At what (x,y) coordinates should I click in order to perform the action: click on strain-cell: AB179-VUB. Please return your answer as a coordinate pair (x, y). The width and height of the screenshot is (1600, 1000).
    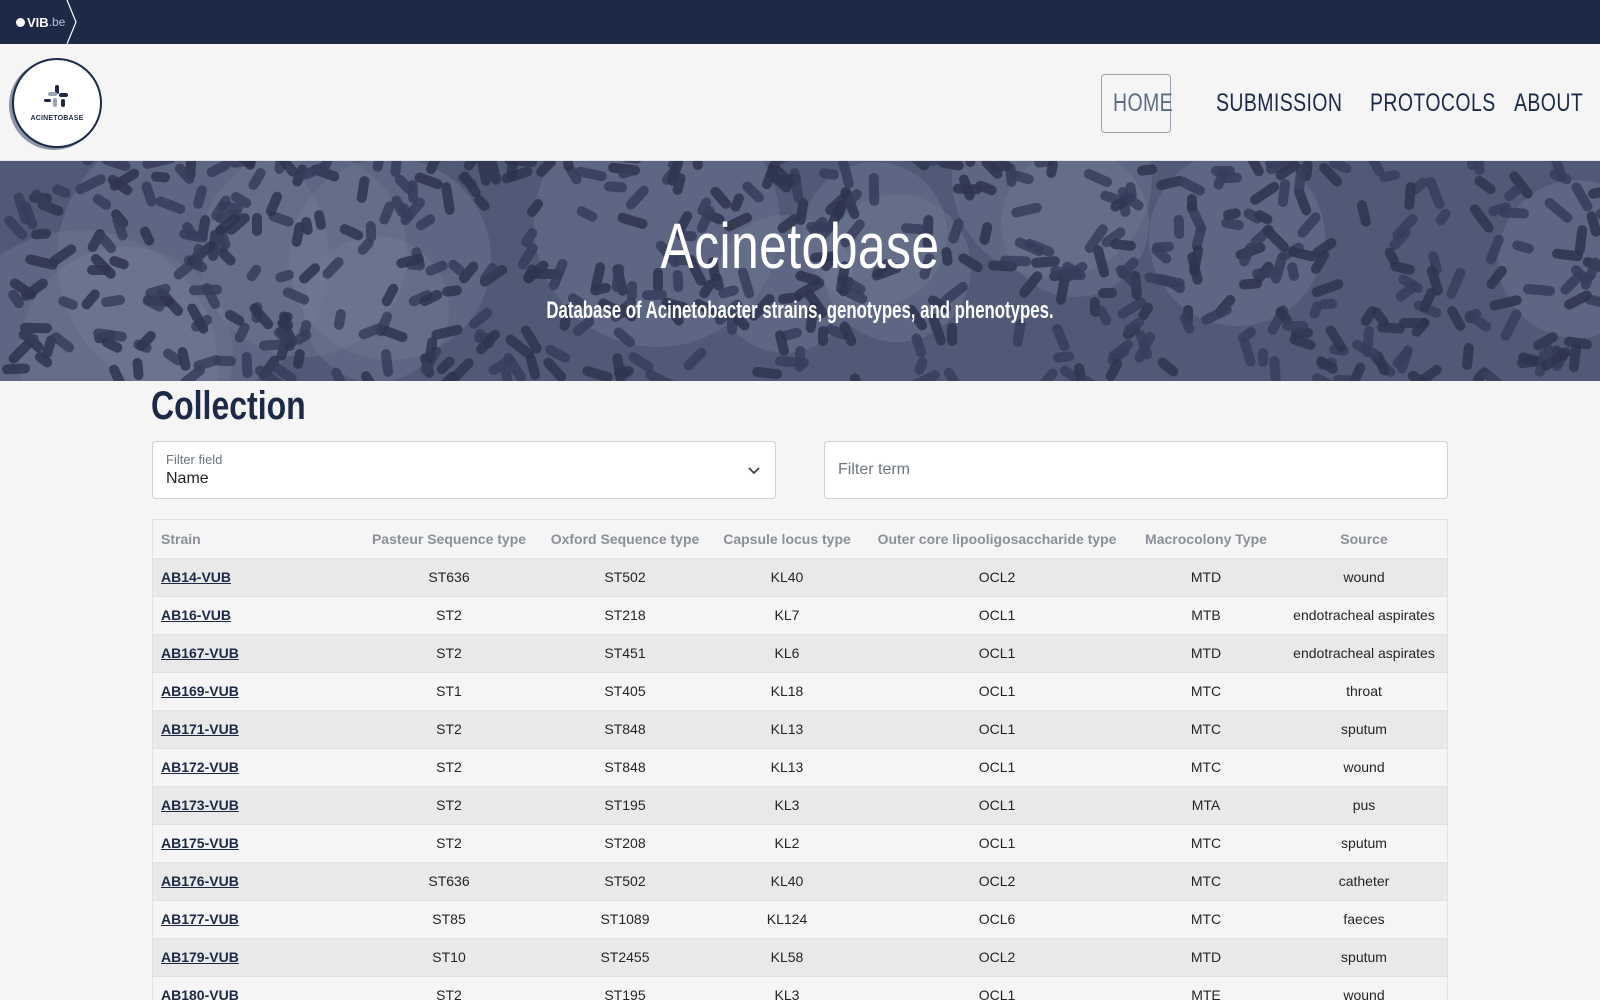
    Looking at the image, I should click on (257, 956).